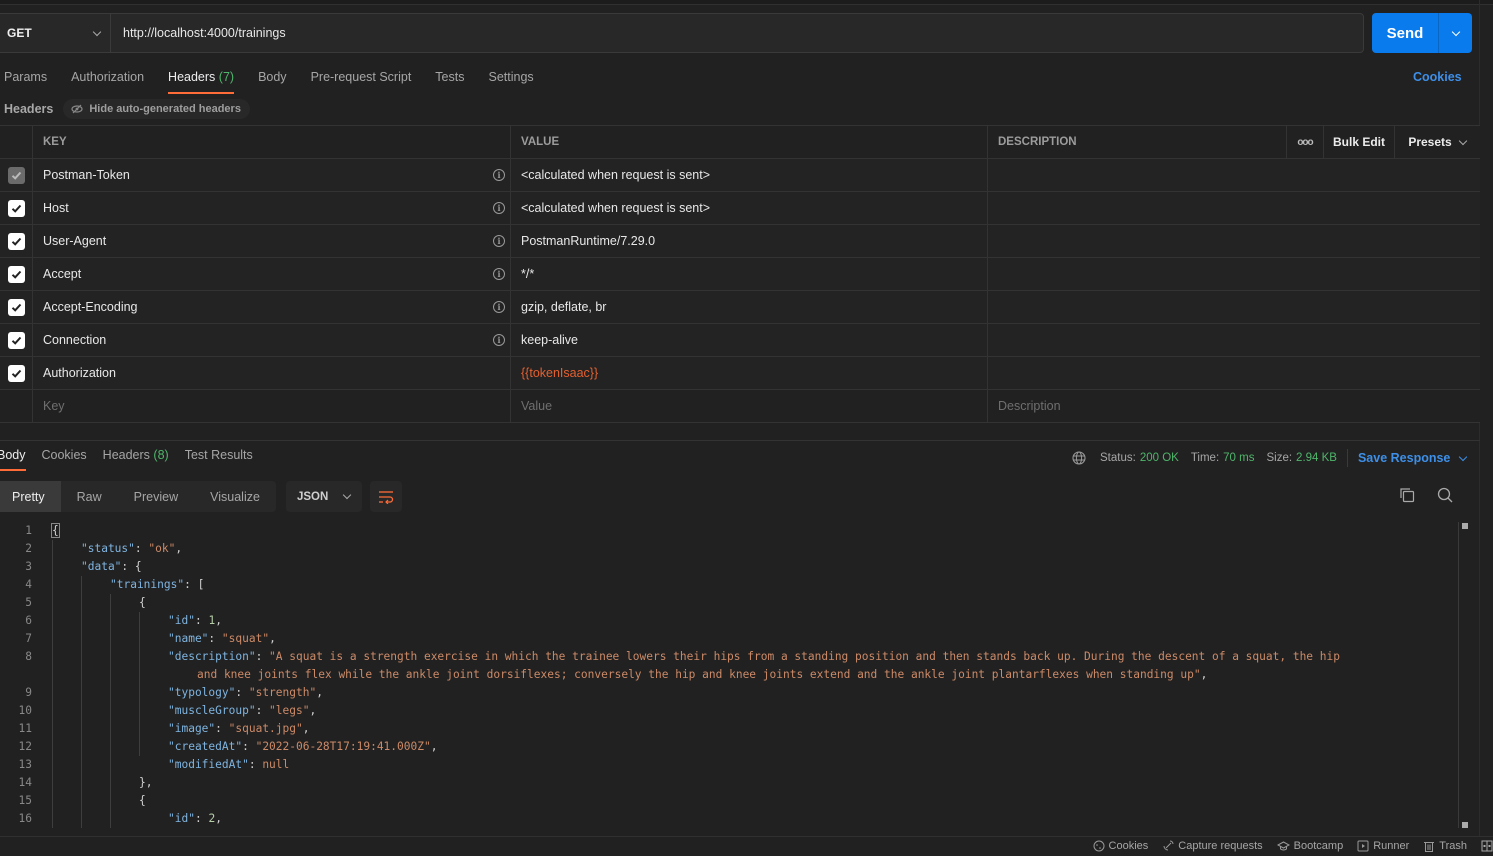  I want to click on view-visualize: Visualize, so click(235, 496).